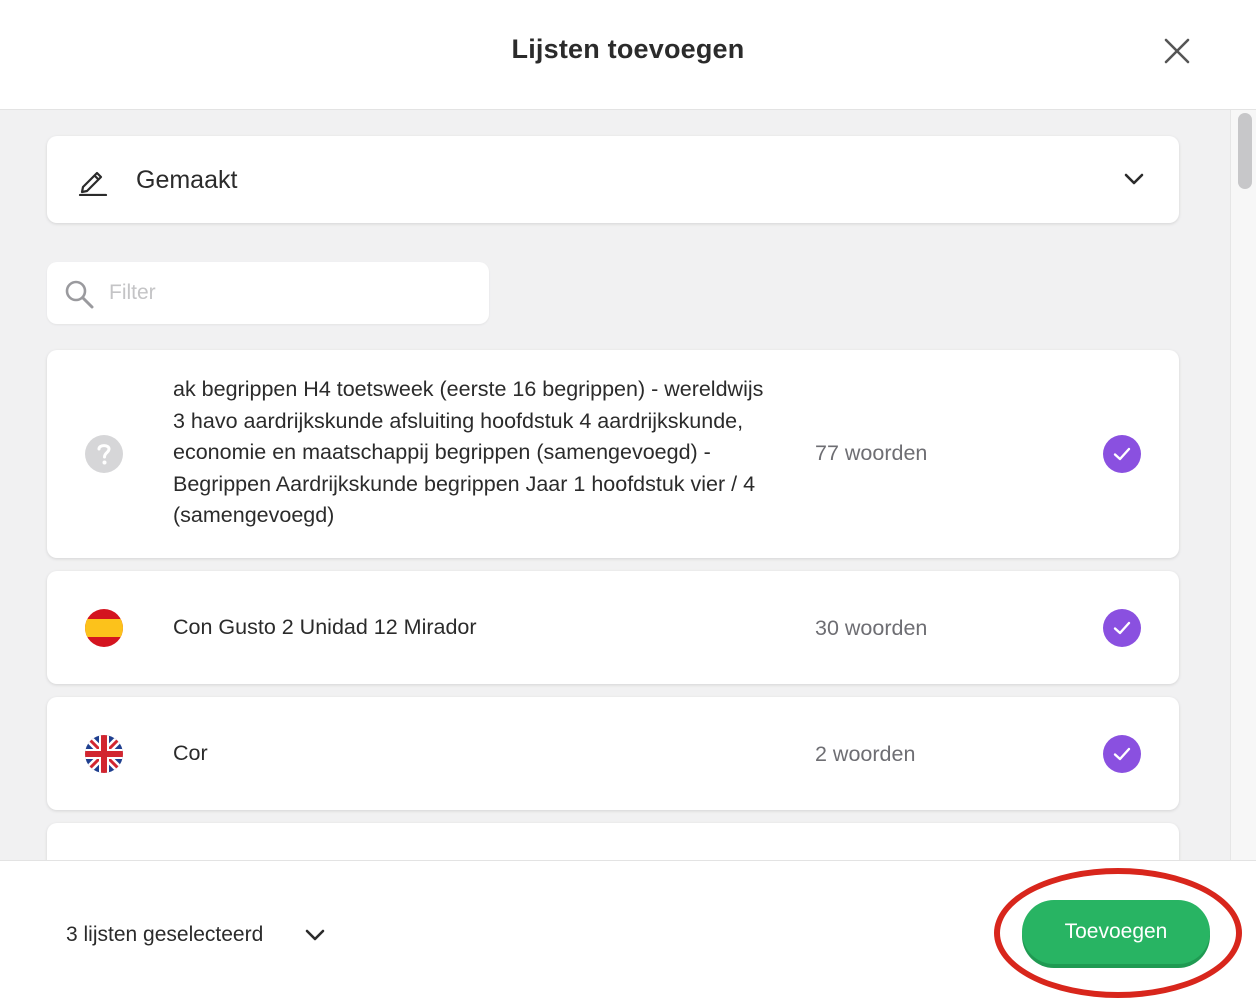 The image size is (1256, 1000). Describe the element at coordinates (613, 627) in the screenshot. I see `list-item: Con Gusto 2 Unidad 12 Mirador 30 woorden` at that location.